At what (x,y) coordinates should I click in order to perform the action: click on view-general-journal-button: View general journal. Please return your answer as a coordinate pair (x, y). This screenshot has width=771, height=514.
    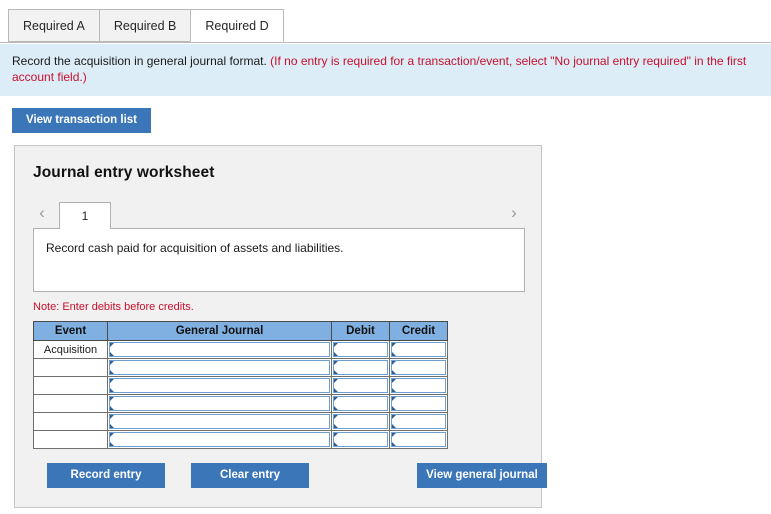
    Looking at the image, I should click on (482, 475).